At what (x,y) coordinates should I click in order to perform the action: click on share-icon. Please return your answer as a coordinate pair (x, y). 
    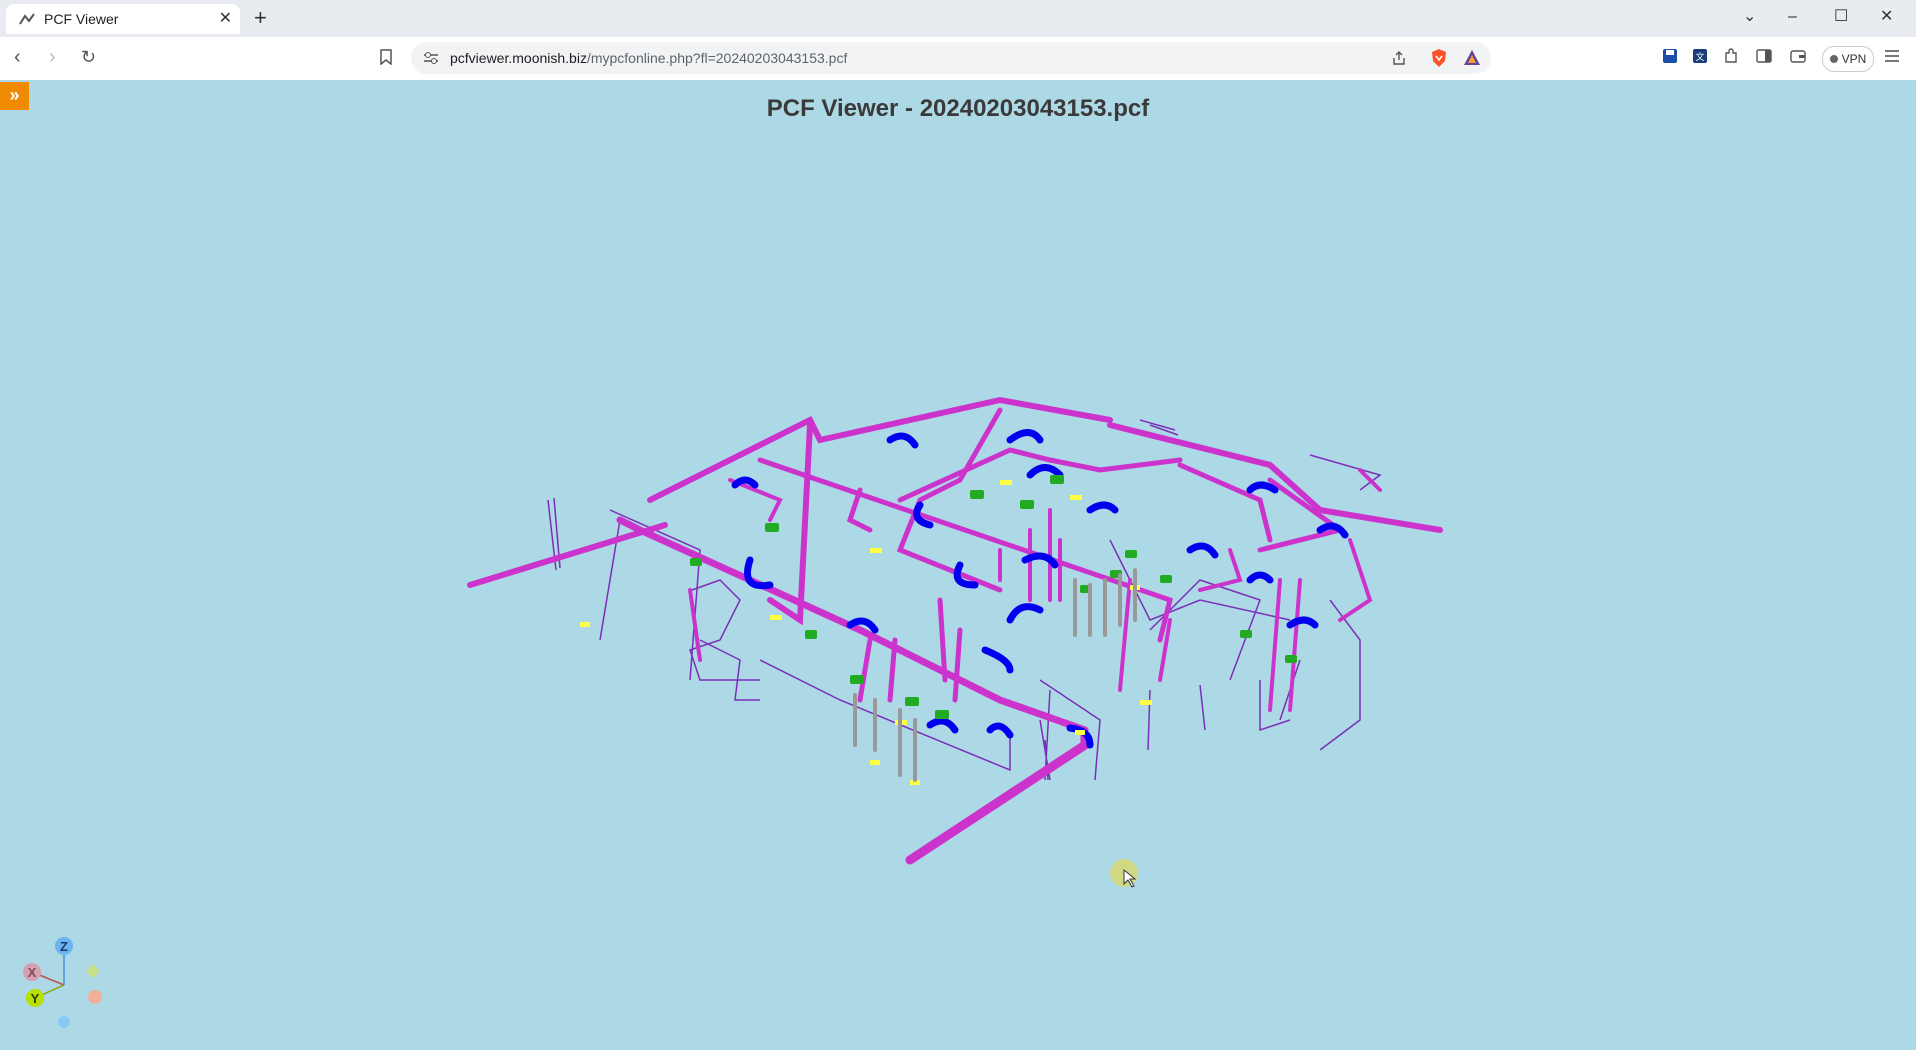
    Looking at the image, I should click on (1399, 58).